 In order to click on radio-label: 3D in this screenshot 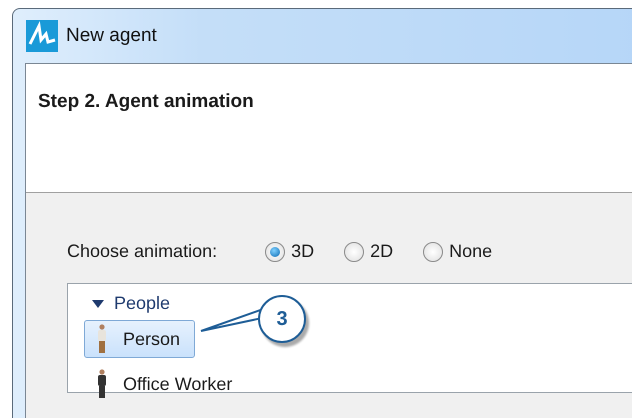, I will do `click(302, 251)`.